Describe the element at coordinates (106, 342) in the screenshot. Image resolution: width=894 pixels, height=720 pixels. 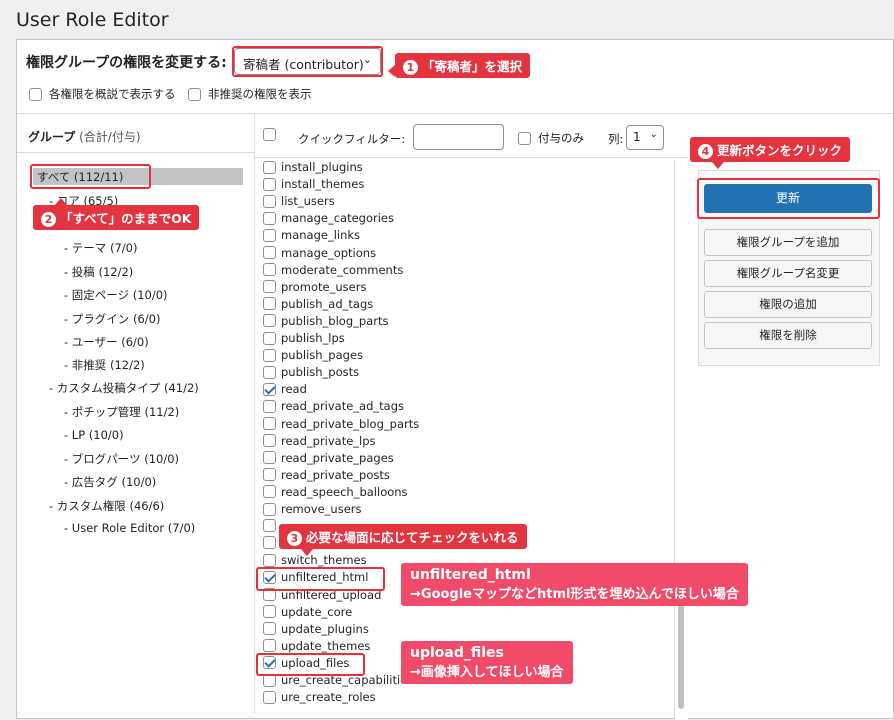
I see `group-item: - ユーザー (6/0)` at that location.